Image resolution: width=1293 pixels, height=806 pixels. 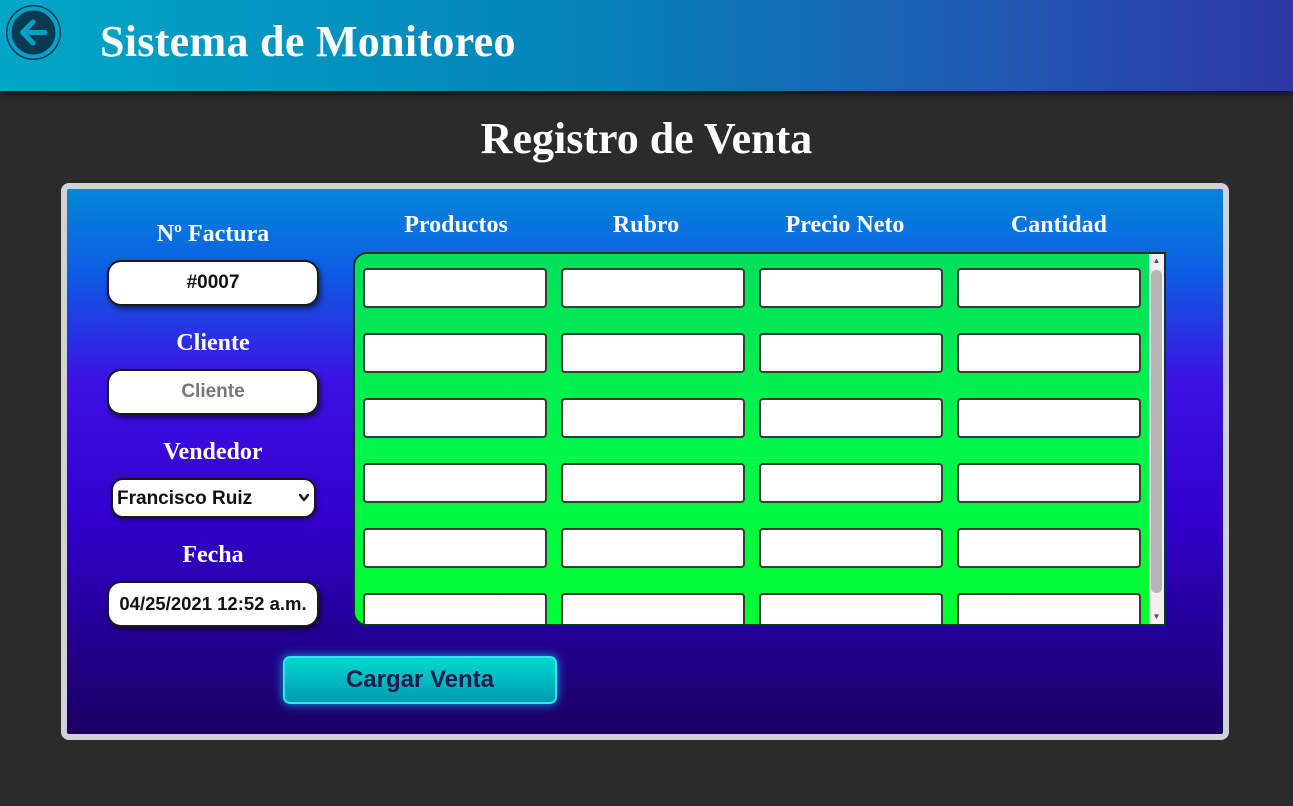 What do you see at coordinates (646, 225) in the screenshot?
I see `column-header-rubro: Rubro` at bounding box center [646, 225].